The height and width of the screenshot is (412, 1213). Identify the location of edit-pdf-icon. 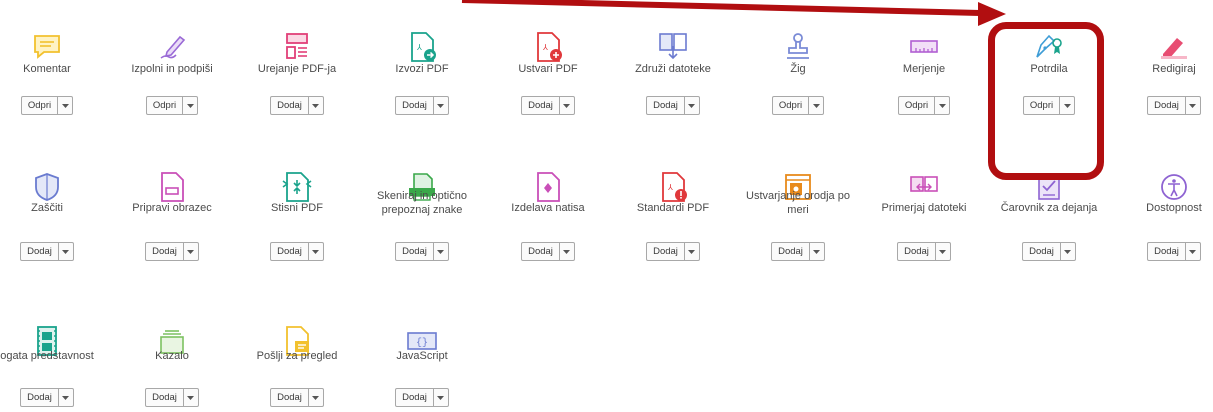
(297, 47).